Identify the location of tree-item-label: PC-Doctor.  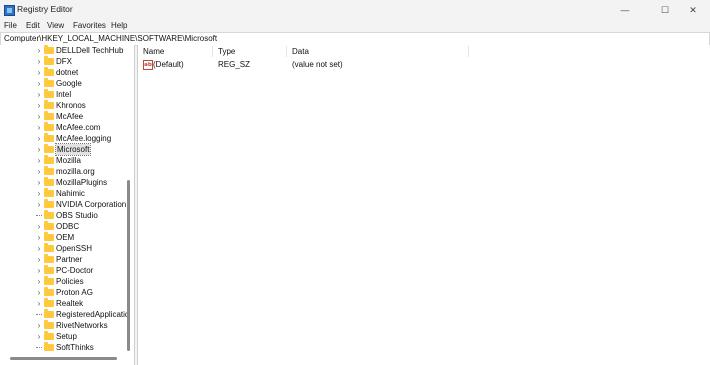
(75, 270).